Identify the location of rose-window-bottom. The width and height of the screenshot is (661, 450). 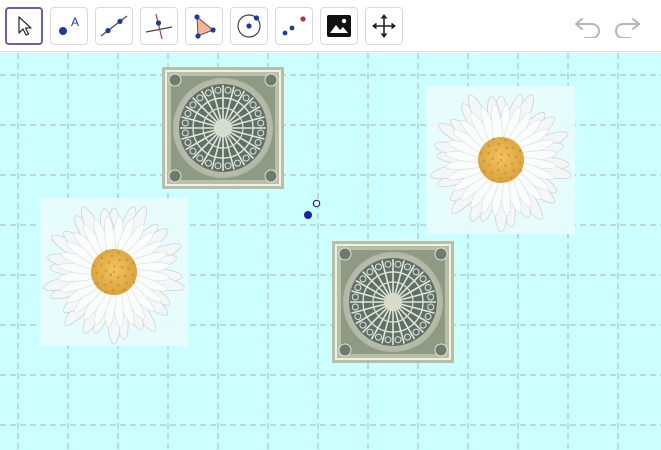
(393, 302).